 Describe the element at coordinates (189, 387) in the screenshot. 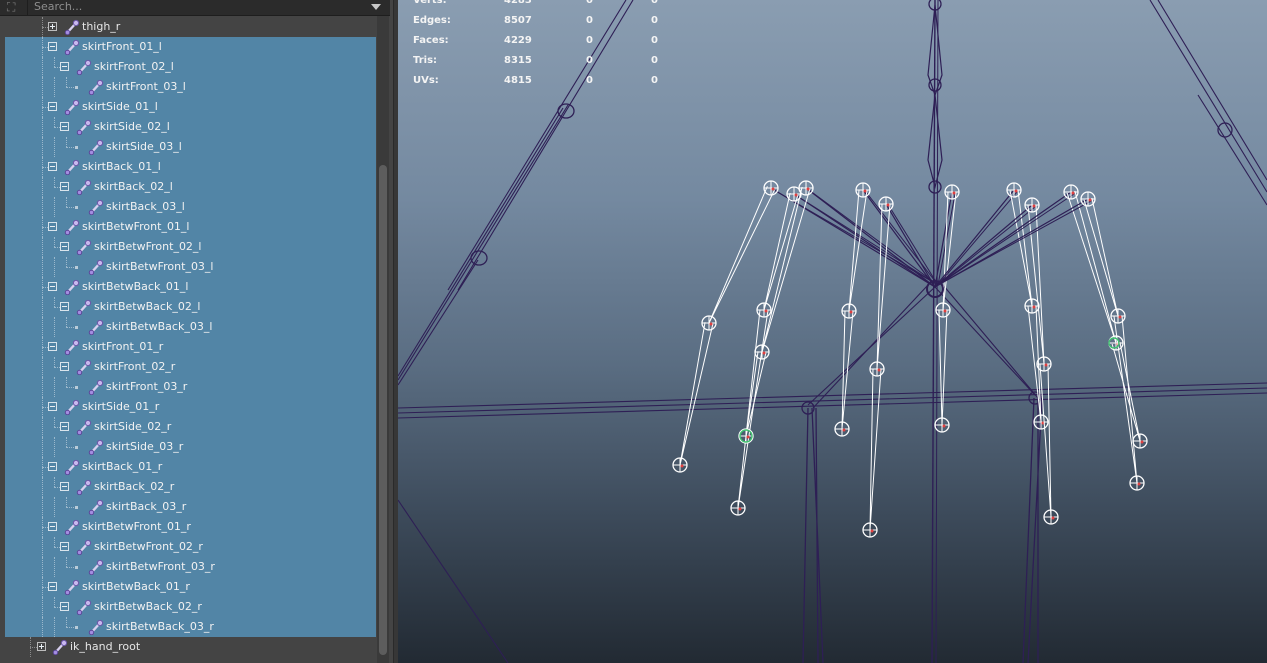

I see `outliner-row: skirtFront_03_r` at that location.